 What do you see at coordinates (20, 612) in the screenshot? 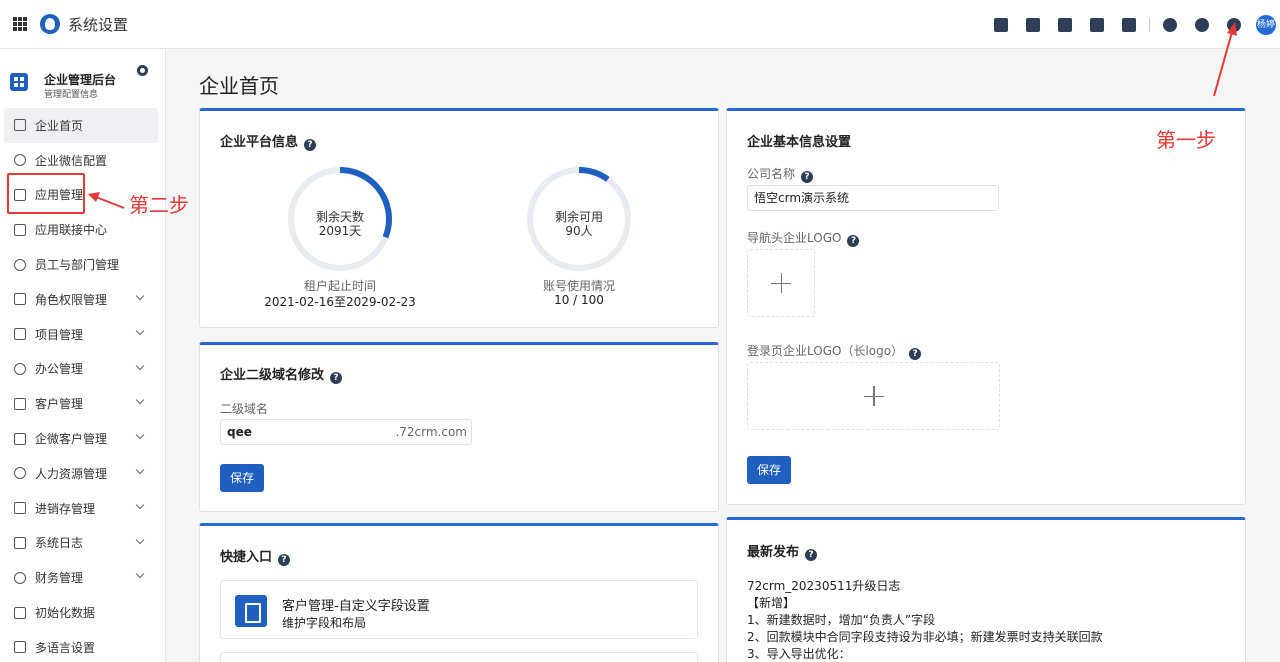
I see `init-icon` at bounding box center [20, 612].